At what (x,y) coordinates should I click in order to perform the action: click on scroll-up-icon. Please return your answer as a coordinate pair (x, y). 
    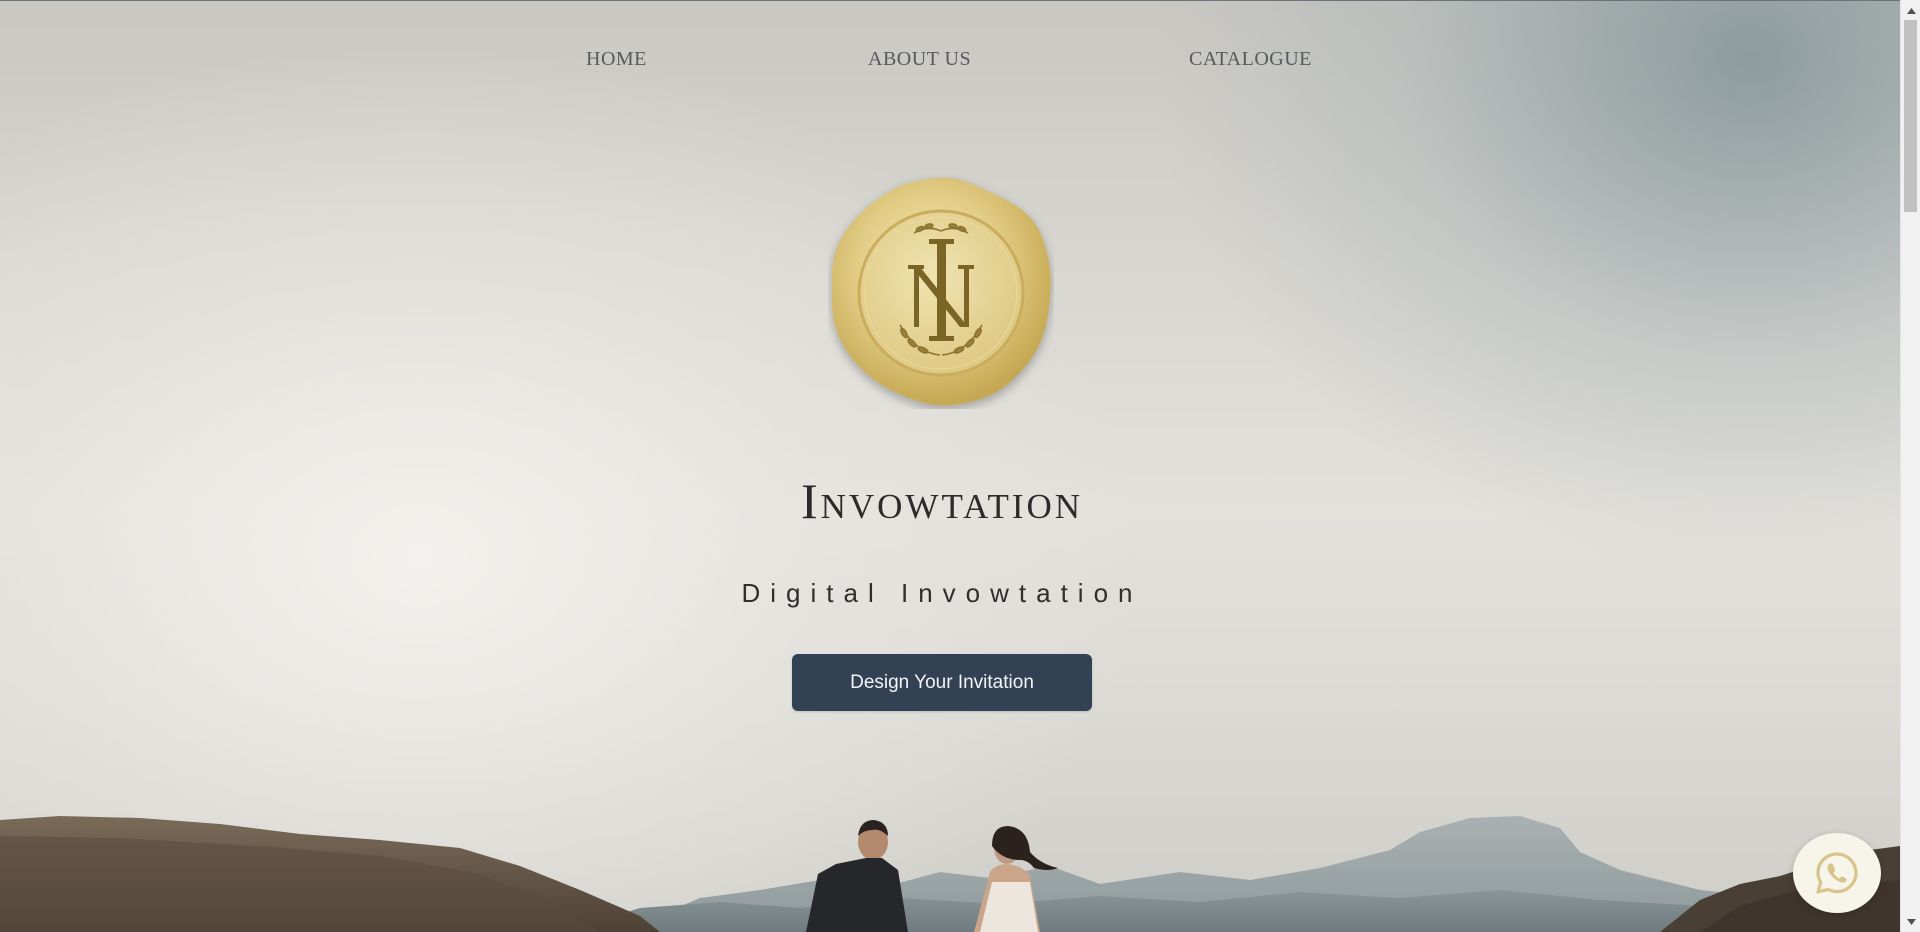
    Looking at the image, I should click on (1910, 10).